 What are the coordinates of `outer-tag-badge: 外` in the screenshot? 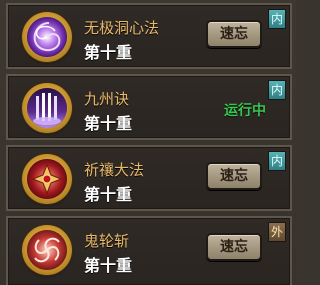 It's located at (277, 232).